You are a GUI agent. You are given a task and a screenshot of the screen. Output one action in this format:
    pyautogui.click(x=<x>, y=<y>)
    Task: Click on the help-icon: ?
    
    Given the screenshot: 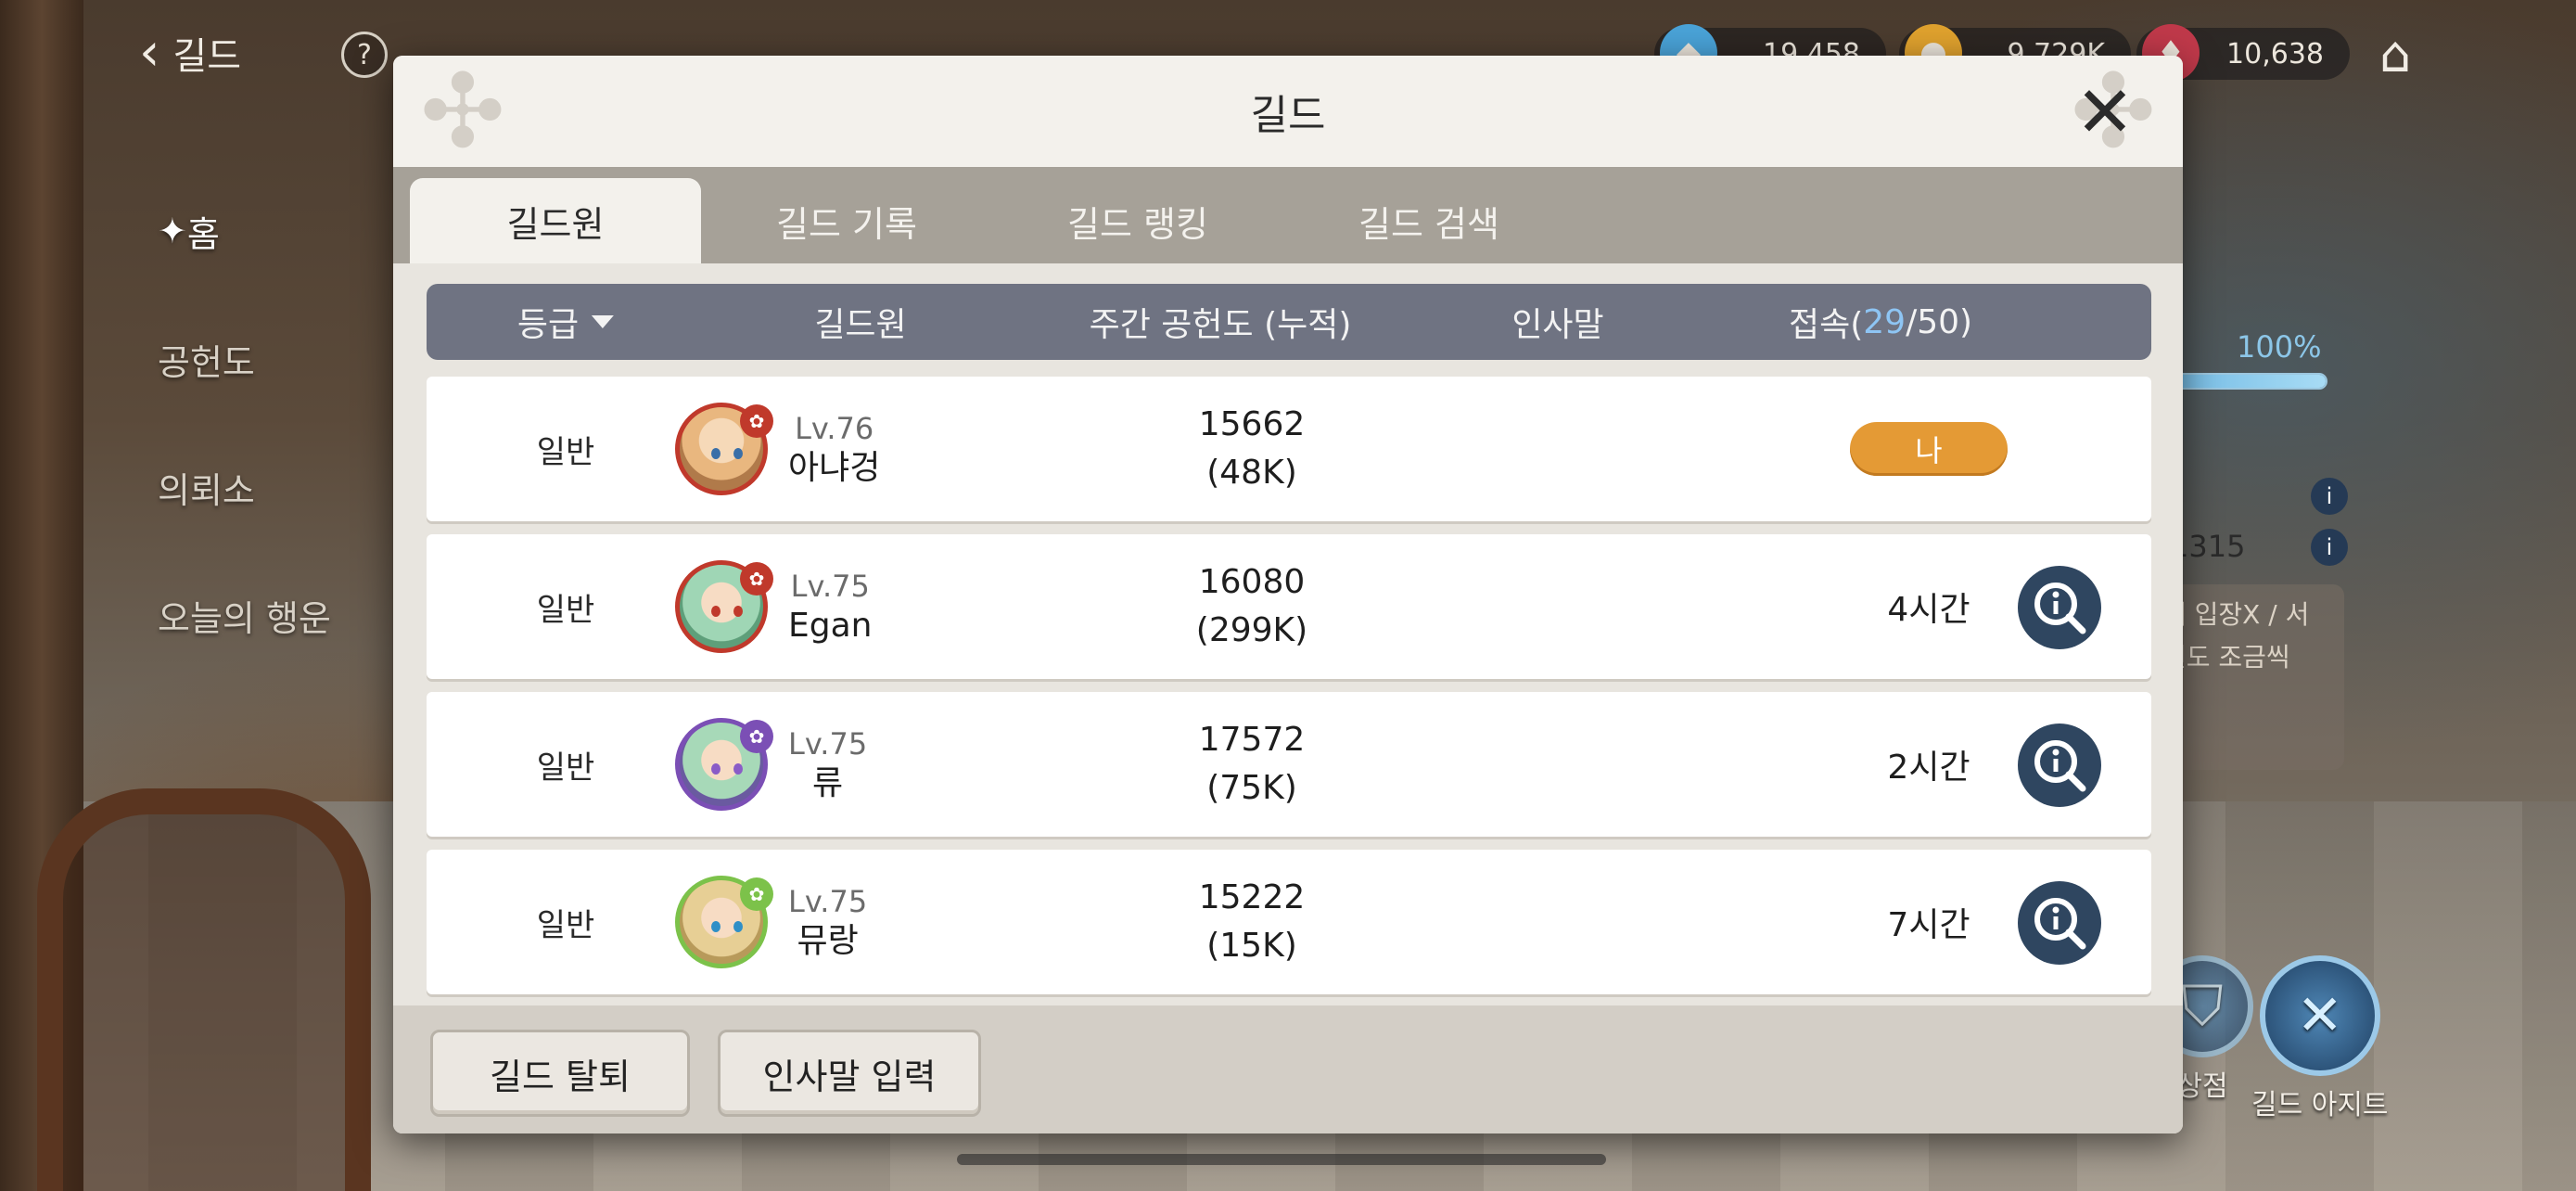 What is the action you would take?
    pyautogui.click(x=364, y=55)
    